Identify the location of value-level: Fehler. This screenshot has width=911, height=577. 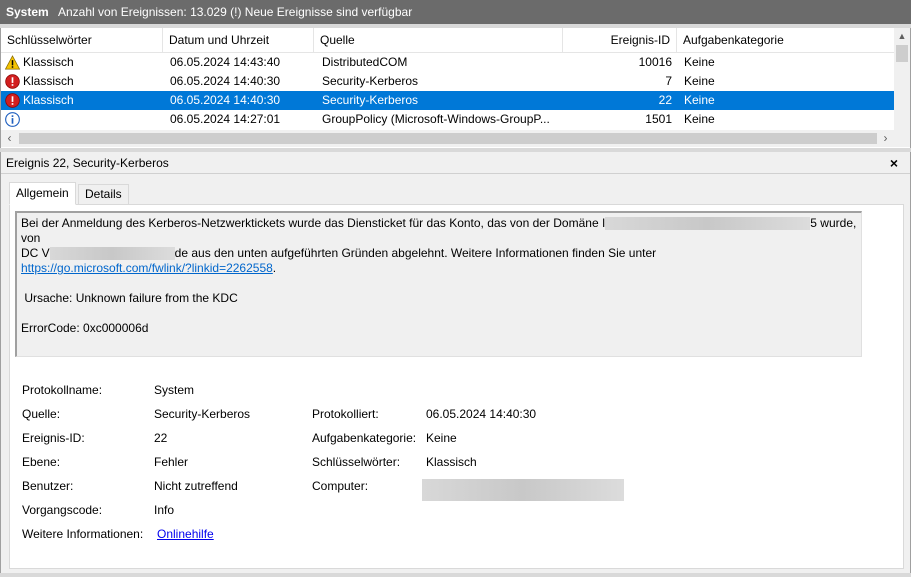
(171, 462).